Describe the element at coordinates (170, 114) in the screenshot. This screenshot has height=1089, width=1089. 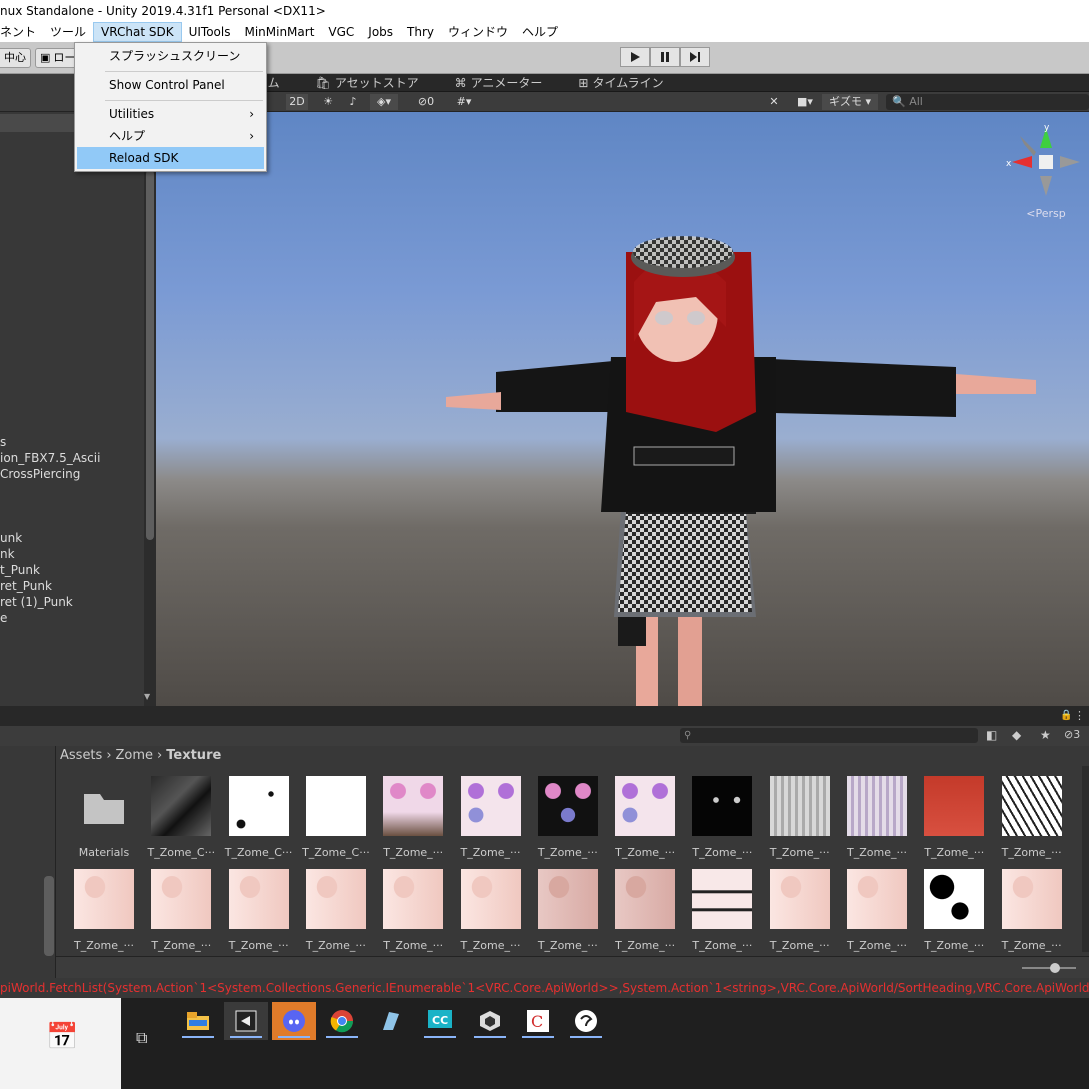
I see `menu-item-utilities: Utilities ›` at that location.